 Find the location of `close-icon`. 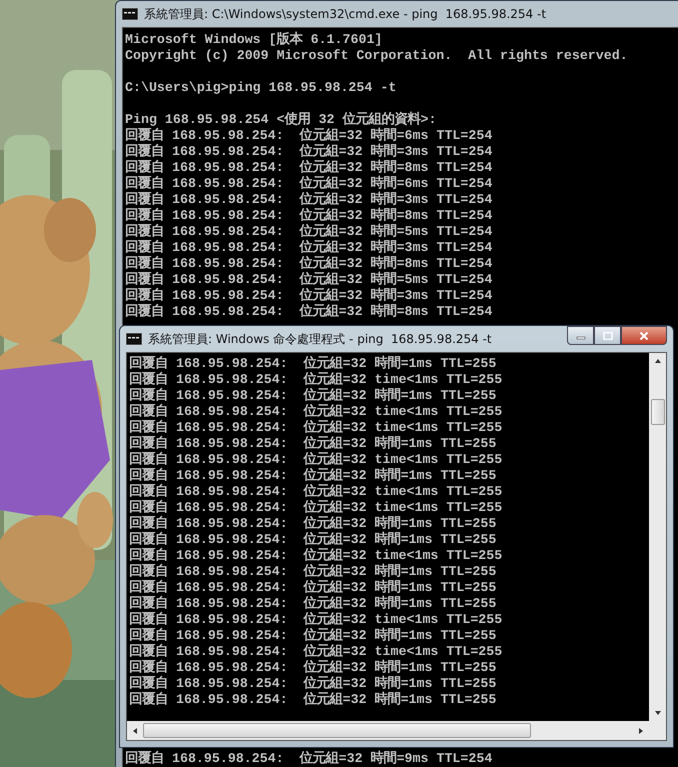

close-icon is located at coordinates (644, 336).